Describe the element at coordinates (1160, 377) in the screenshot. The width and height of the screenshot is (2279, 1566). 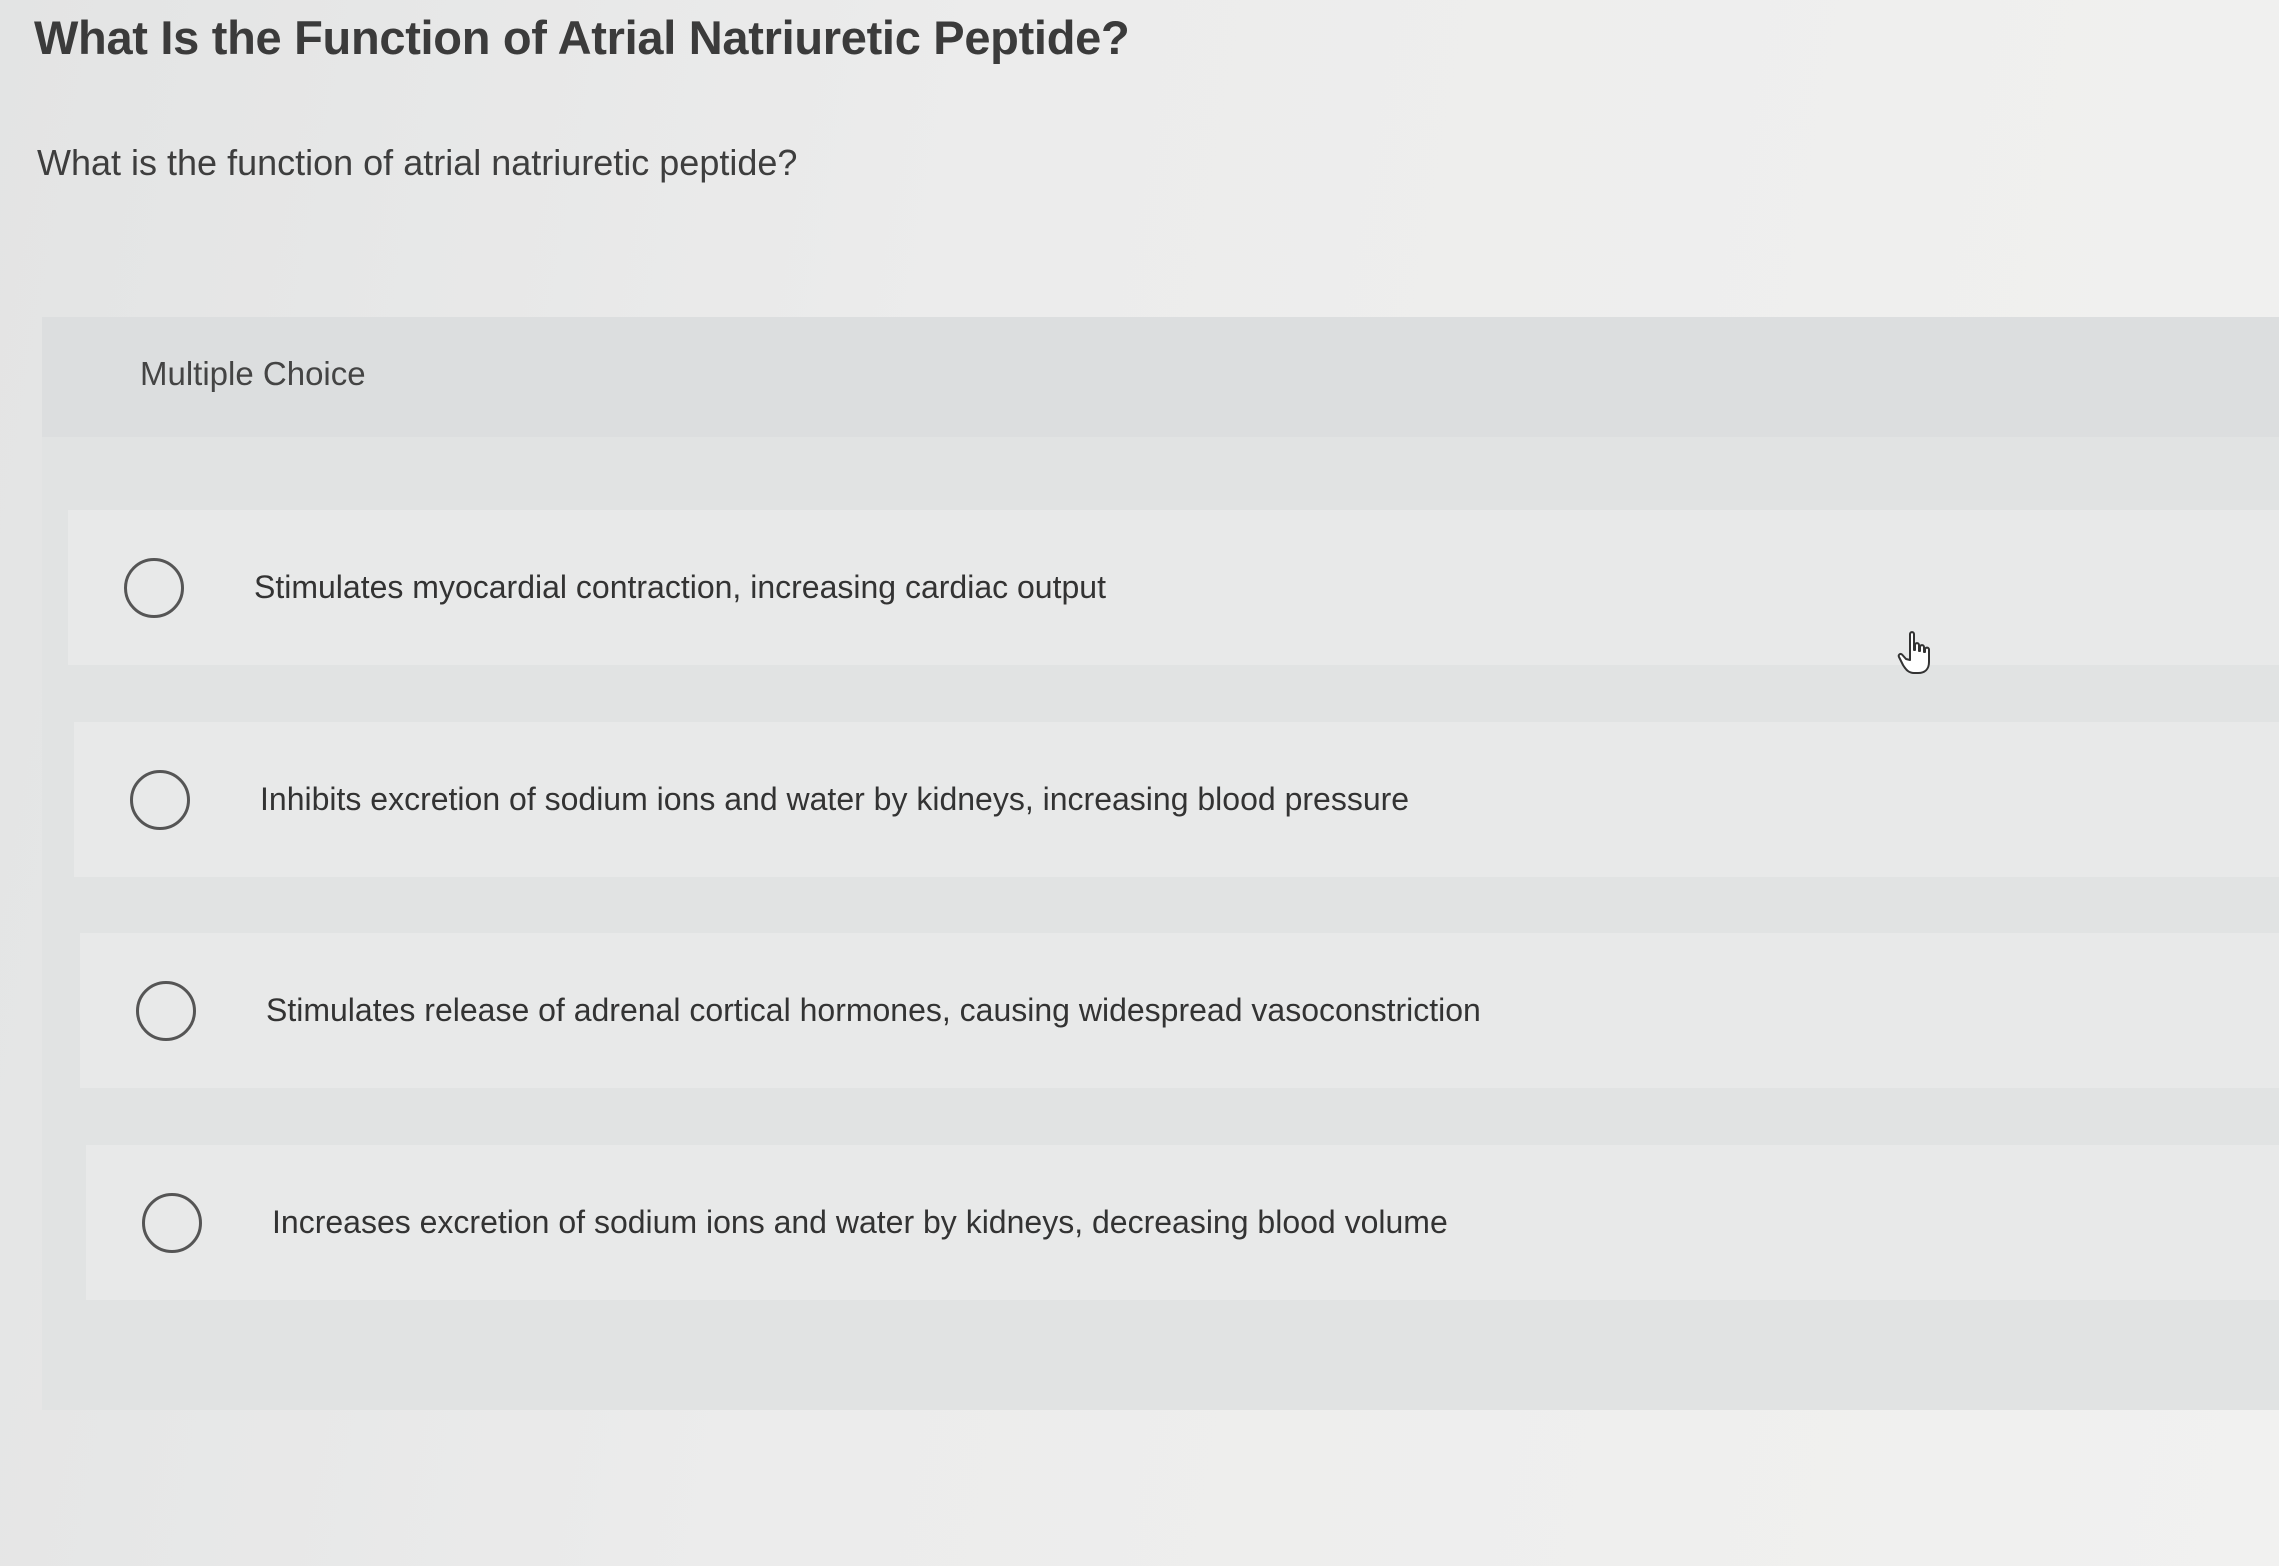
I see `multiple-choice-header: Multiple Choice` at that location.